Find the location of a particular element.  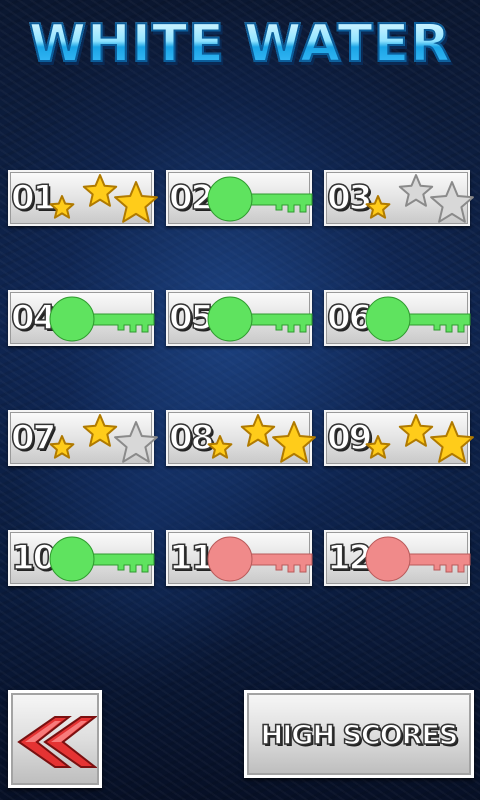

level-tile-07: 07 is located at coordinates (83, 438).